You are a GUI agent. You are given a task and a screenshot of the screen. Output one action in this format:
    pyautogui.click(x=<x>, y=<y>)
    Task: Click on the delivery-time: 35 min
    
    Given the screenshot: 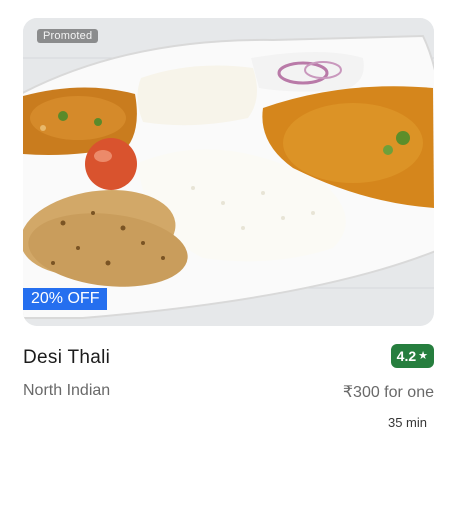 What is the action you would take?
    pyautogui.click(x=407, y=422)
    